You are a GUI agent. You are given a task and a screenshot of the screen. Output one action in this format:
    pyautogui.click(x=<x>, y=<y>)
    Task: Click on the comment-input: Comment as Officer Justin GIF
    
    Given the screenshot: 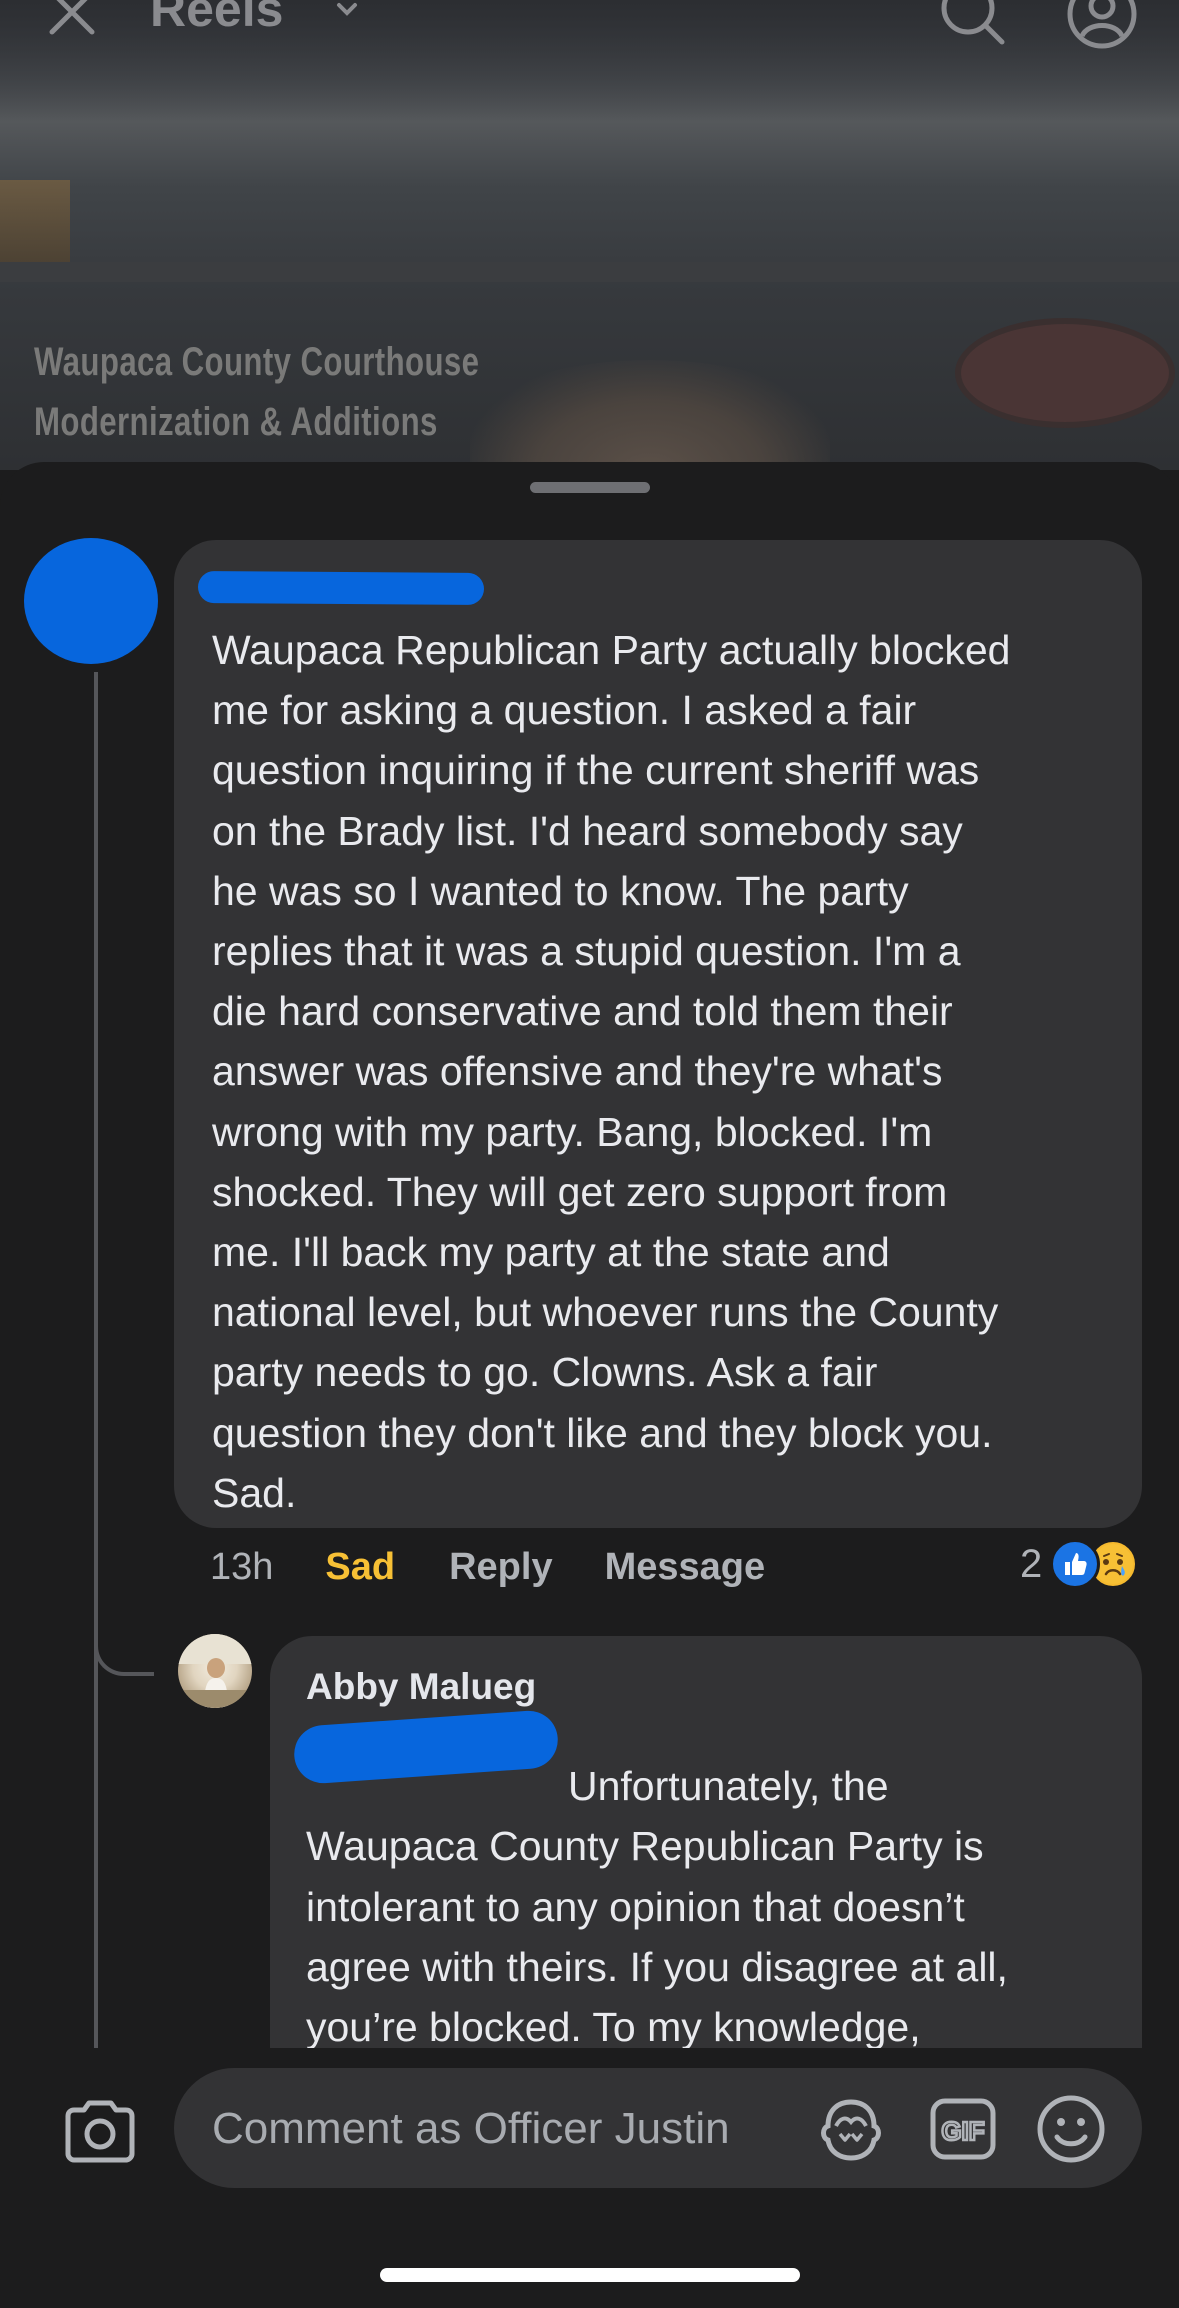 What is the action you would take?
    pyautogui.click(x=658, y=2128)
    